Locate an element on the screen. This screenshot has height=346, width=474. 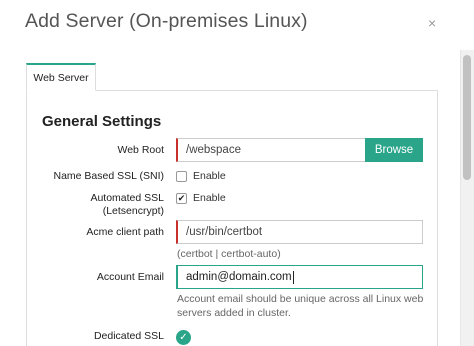
automated-ssl-label-line1: Automated SSL is located at coordinates (127, 198).